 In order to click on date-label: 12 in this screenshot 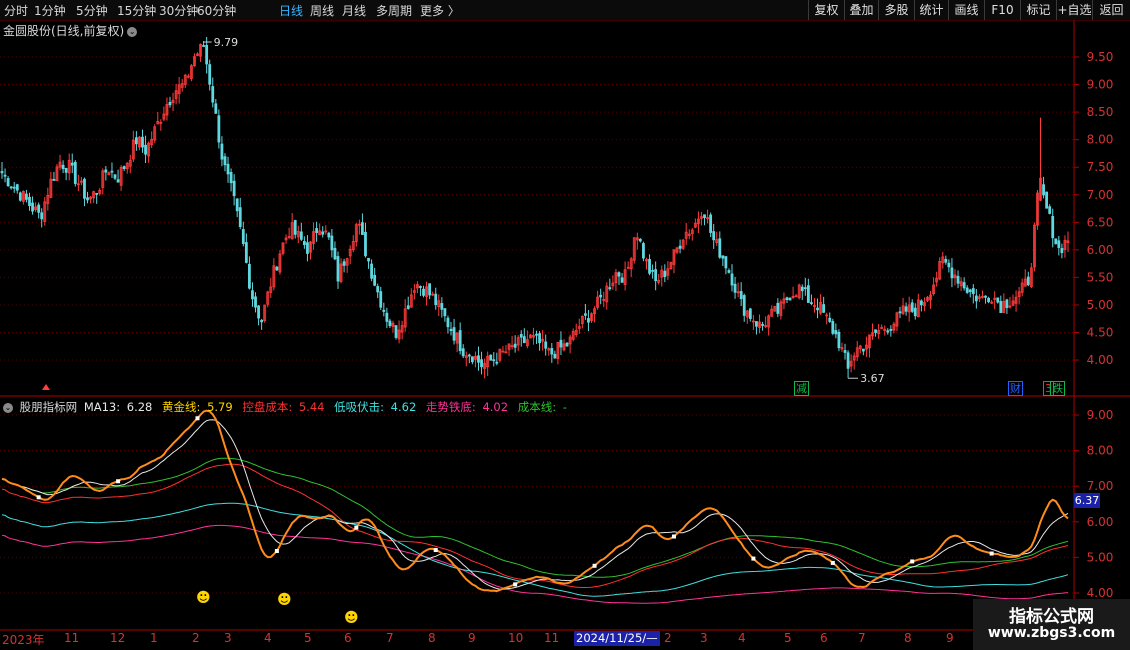, I will do `click(118, 638)`.